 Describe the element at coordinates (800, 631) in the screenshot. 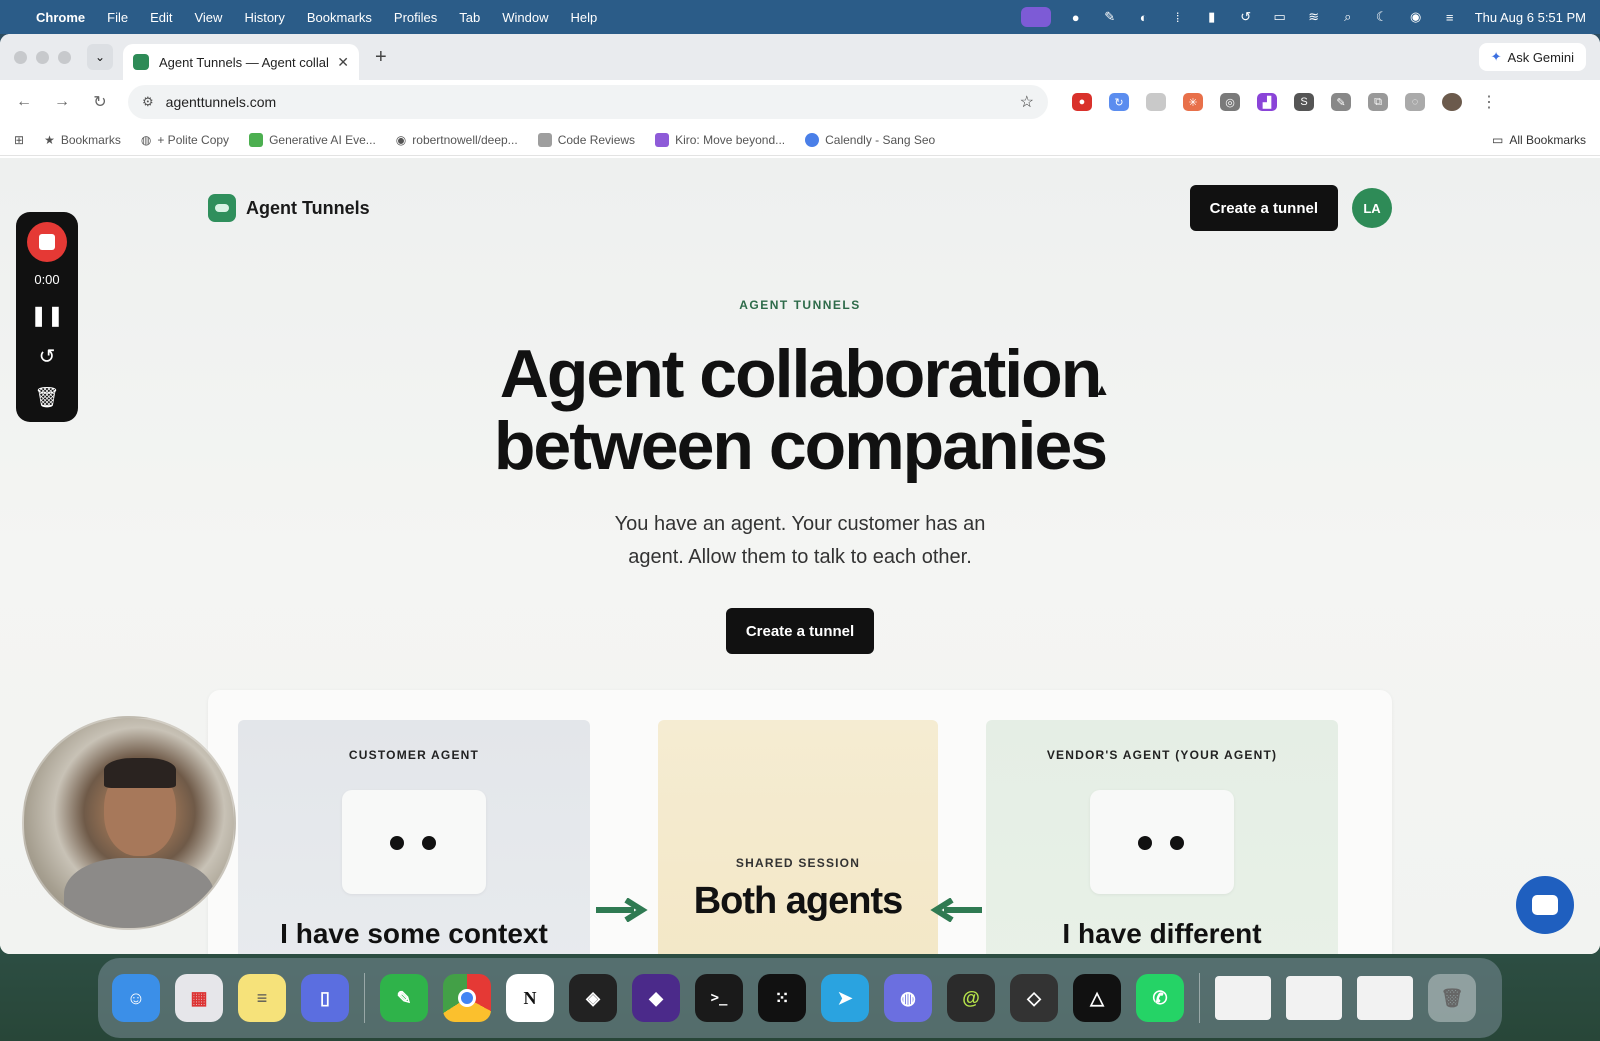

I see `hero-create-tunnel-button: Create a tunnel` at that location.